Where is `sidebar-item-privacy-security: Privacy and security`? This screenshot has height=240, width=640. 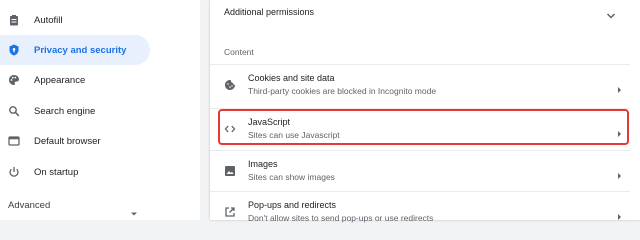 sidebar-item-privacy-security: Privacy and security is located at coordinates (75, 50).